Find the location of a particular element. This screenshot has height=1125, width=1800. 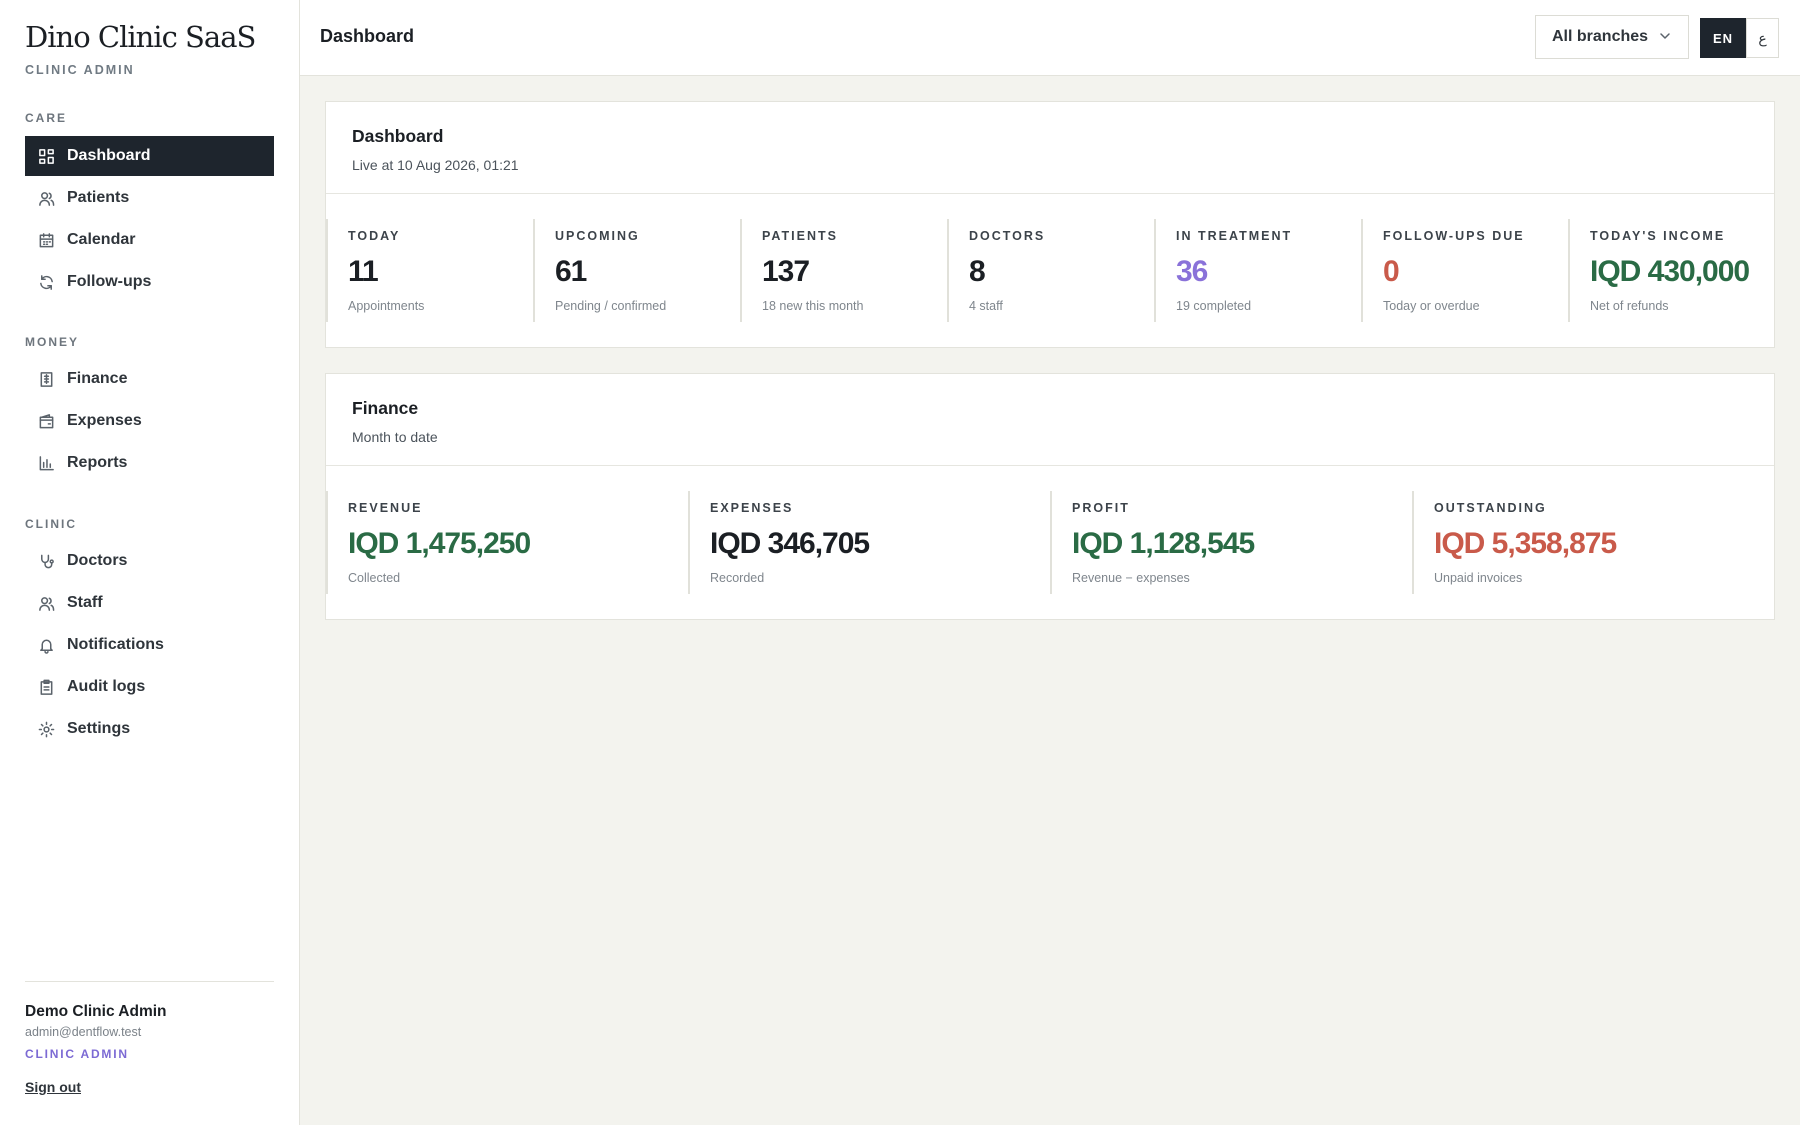

sidebar-item-staff: Staff is located at coordinates (149, 603).